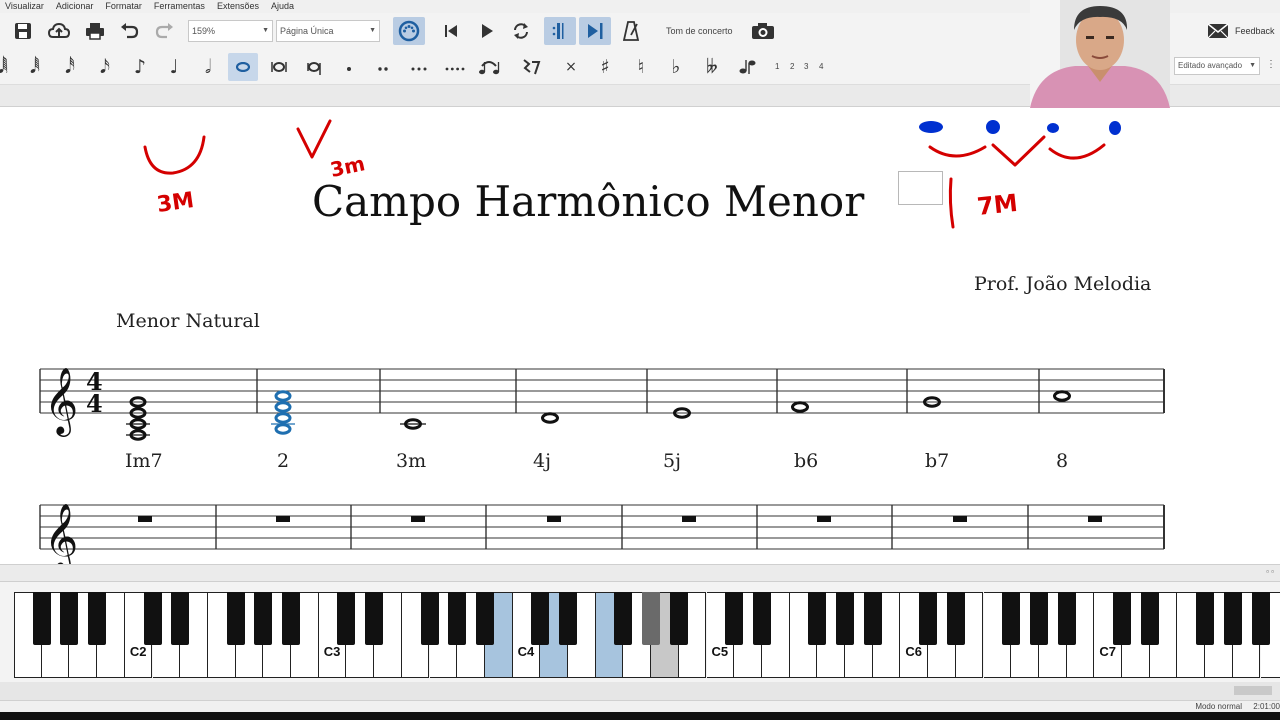 The width and height of the screenshot is (1280, 720). What do you see at coordinates (937, 461) in the screenshot?
I see `chord-label: b7` at bounding box center [937, 461].